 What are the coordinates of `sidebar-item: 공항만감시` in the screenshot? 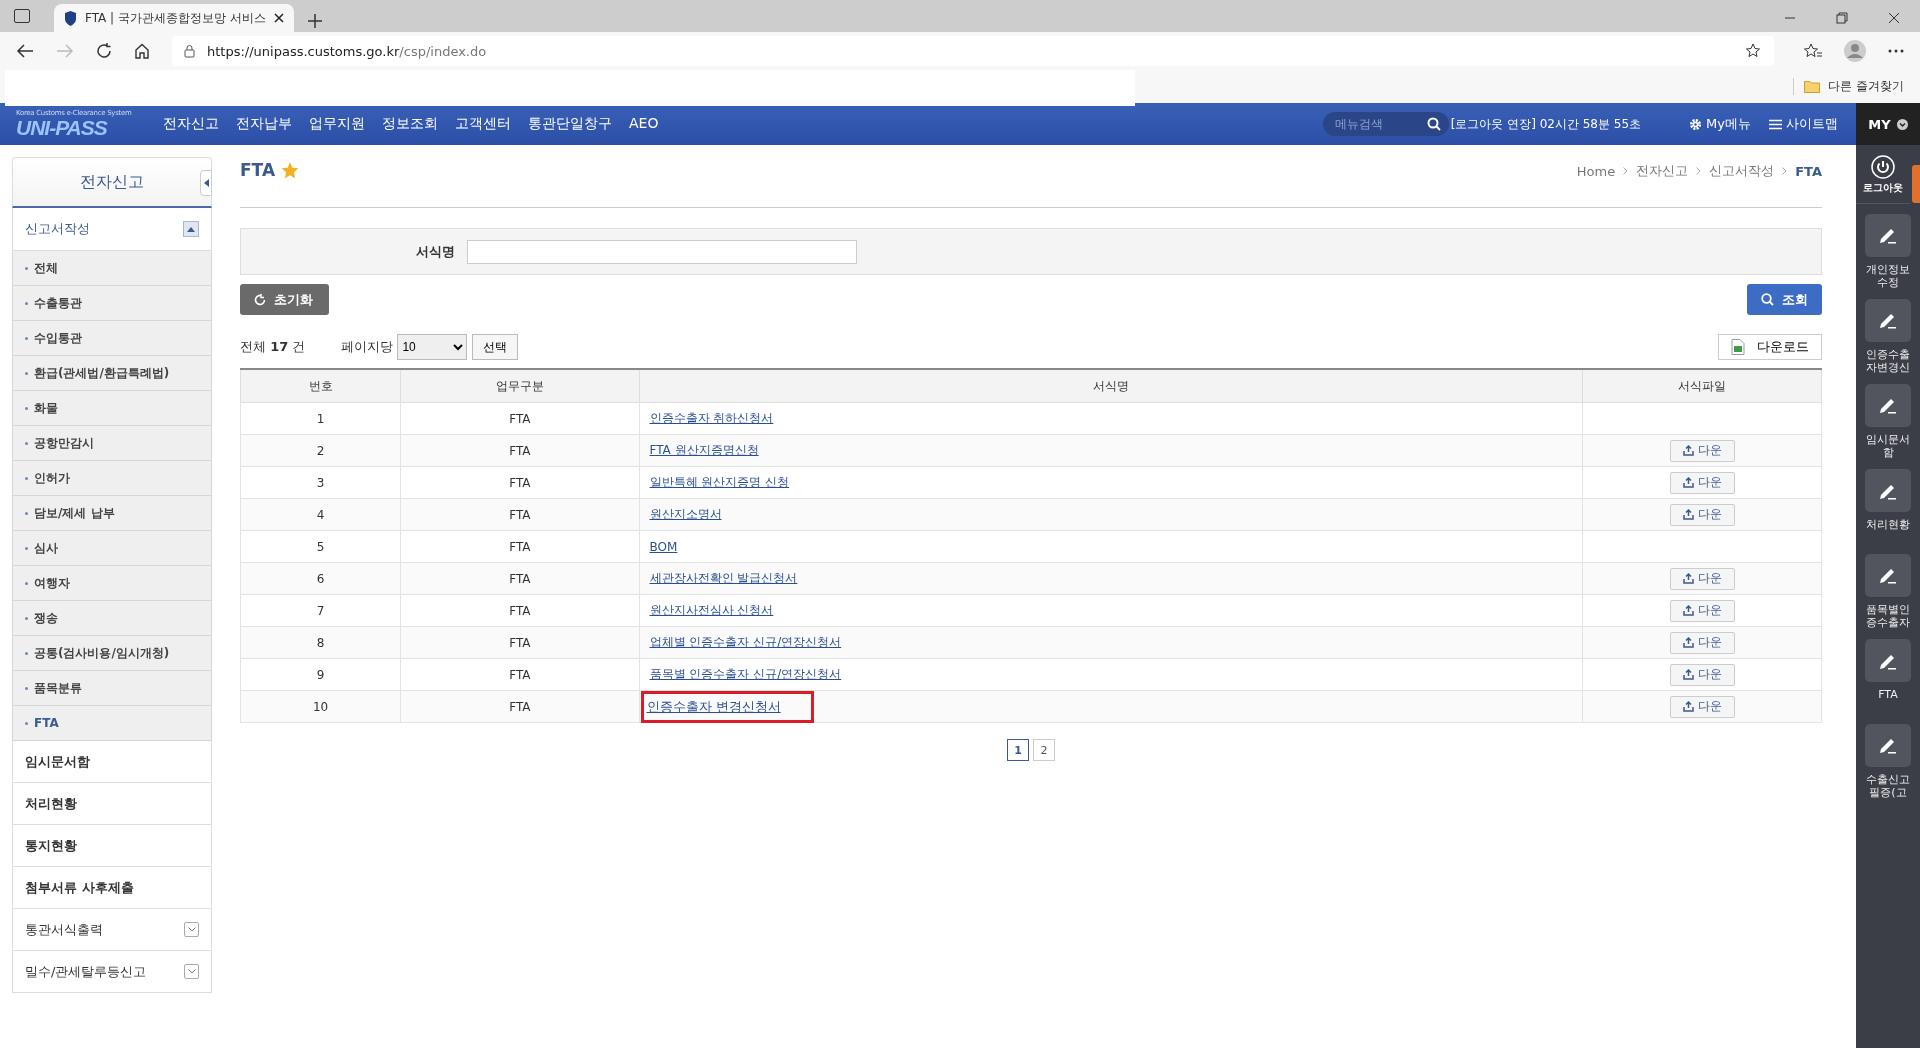 It's located at (112, 443).